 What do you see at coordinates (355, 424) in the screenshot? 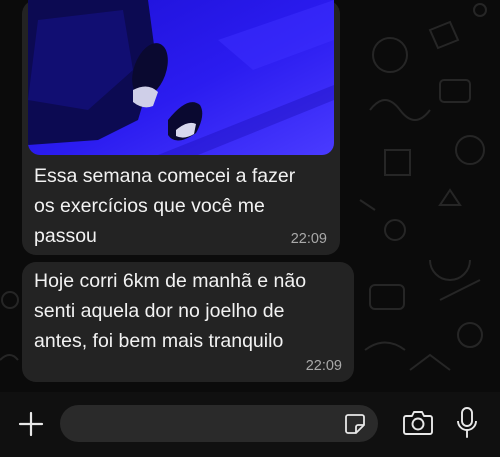
I see `sticker-icon` at bounding box center [355, 424].